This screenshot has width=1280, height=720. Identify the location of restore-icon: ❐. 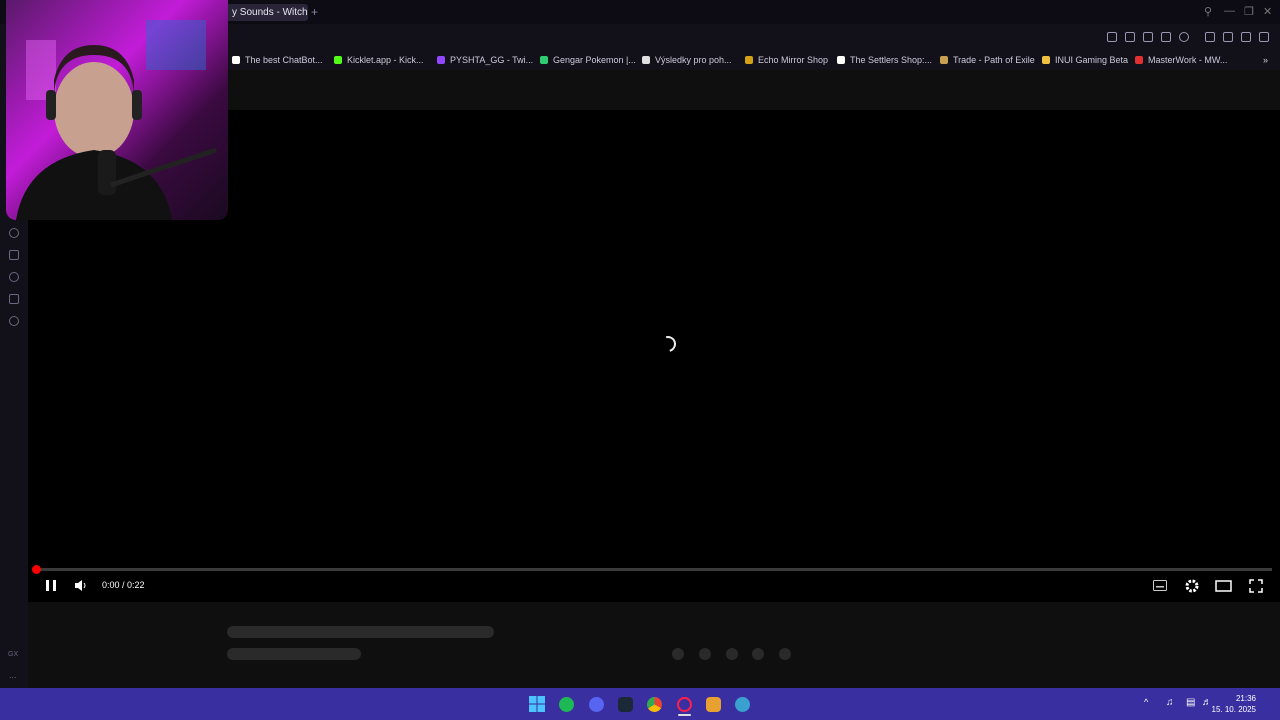
(1249, 11).